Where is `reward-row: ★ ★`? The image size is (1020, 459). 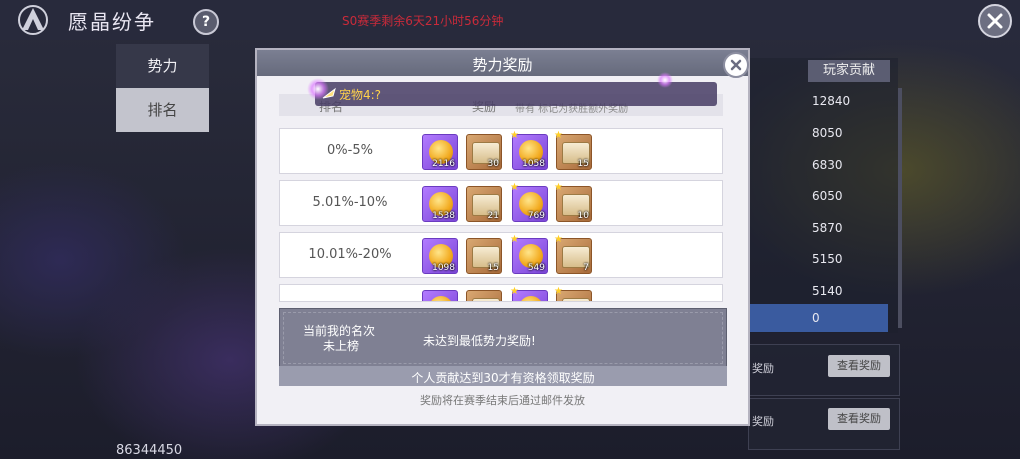
reward-row: ★ ★ is located at coordinates (501, 293).